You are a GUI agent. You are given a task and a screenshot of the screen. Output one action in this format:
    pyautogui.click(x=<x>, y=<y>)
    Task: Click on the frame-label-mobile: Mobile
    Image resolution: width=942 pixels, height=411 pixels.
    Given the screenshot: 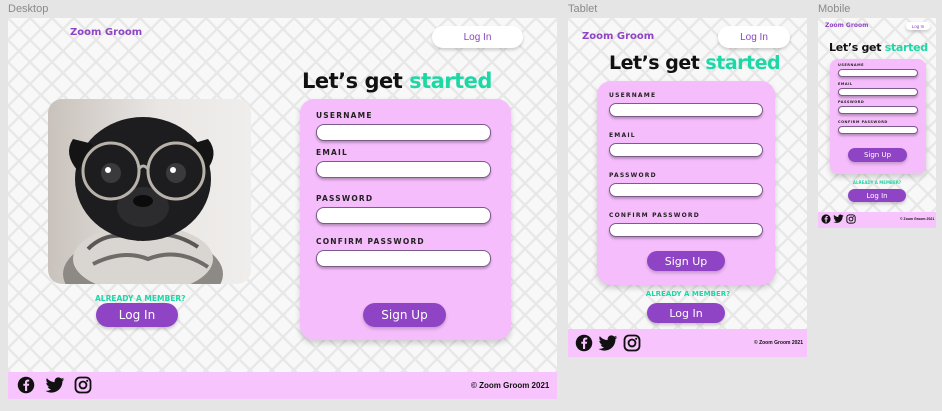 What is the action you would take?
    pyautogui.click(x=834, y=9)
    